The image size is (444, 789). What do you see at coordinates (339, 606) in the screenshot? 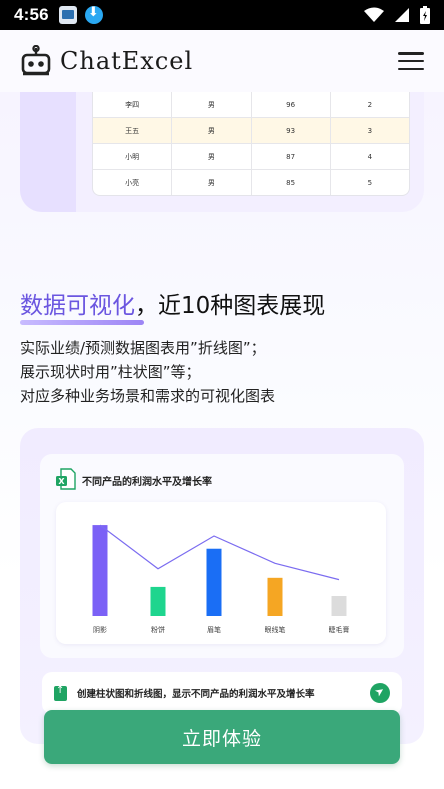
I see `chart-bar-睫毛膏` at bounding box center [339, 606].